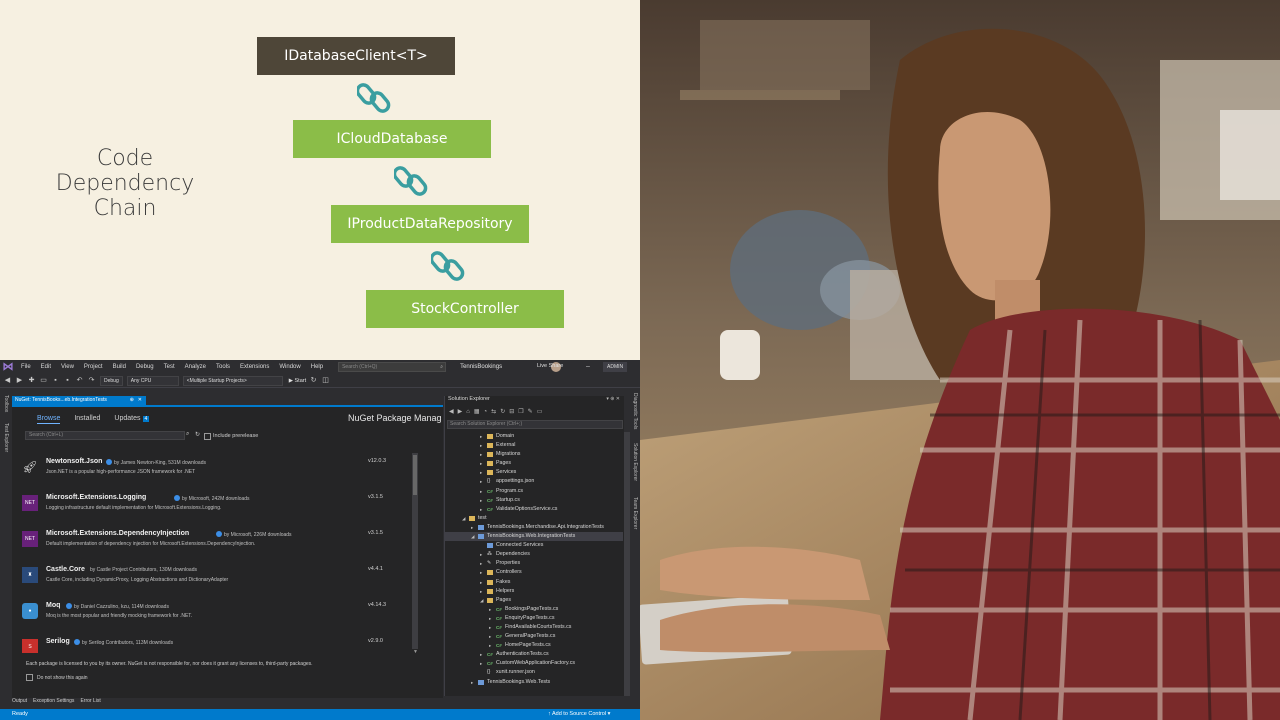 This screenshot has height=720, width=1280. What do you see at coordinates (534, 572) in the screenshot?
I see `tree-item: ▸ Controllers` at bounding box center [534, 572].